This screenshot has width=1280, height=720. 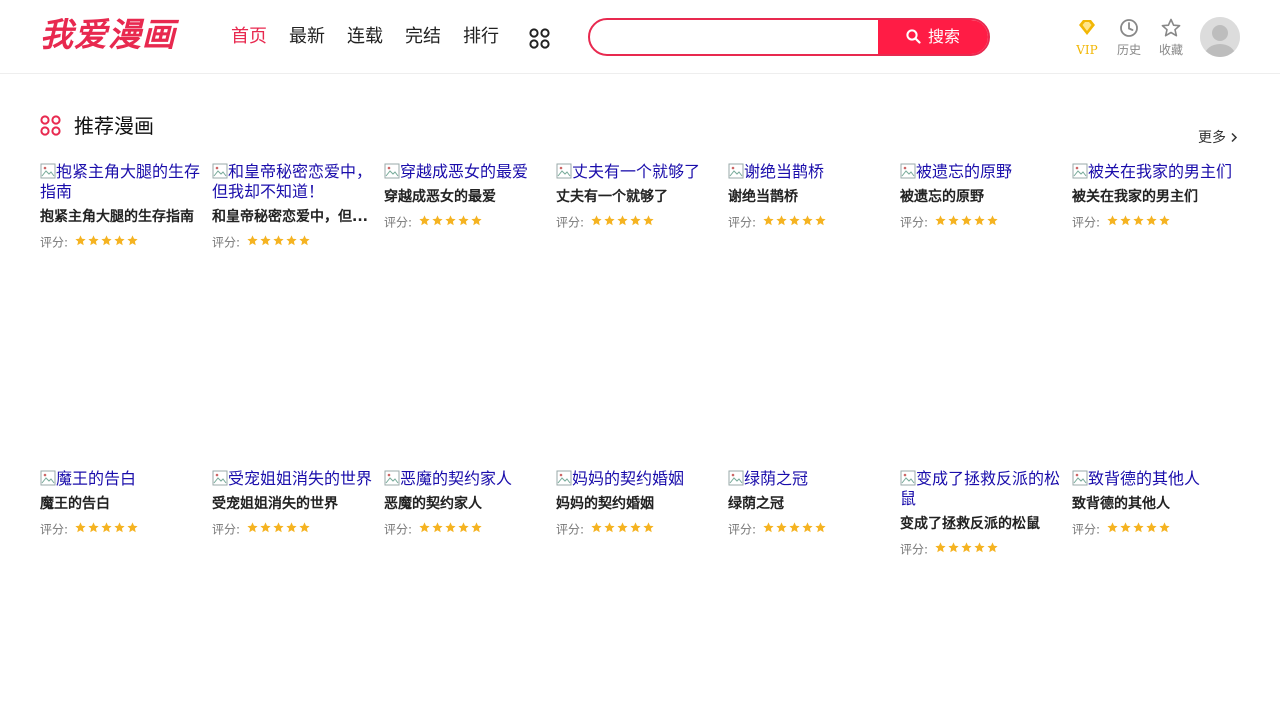 I want to click on comic-cover-image: 谢绝当鹊桥, so click(x=809, y=172).